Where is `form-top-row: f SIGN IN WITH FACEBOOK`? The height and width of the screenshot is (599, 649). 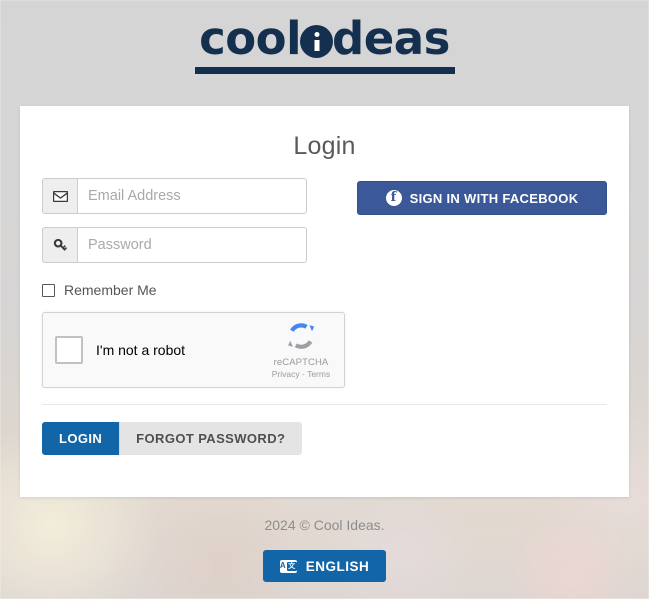 form-top-row: f SIGN IN WITH FACEBOOK is located at coordinates (324, 227).